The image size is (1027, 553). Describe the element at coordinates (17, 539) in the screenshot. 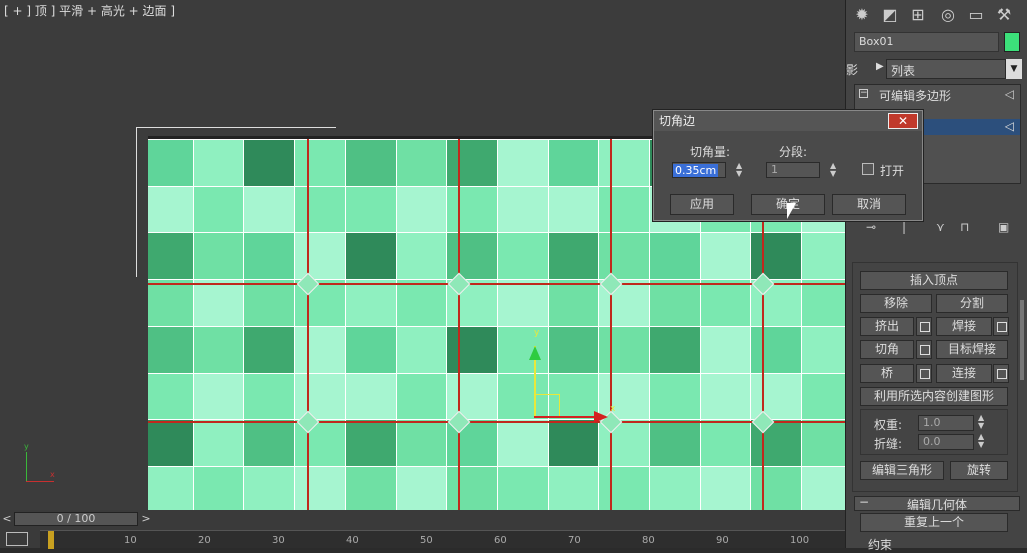

I see `timeline-icon` at that location.